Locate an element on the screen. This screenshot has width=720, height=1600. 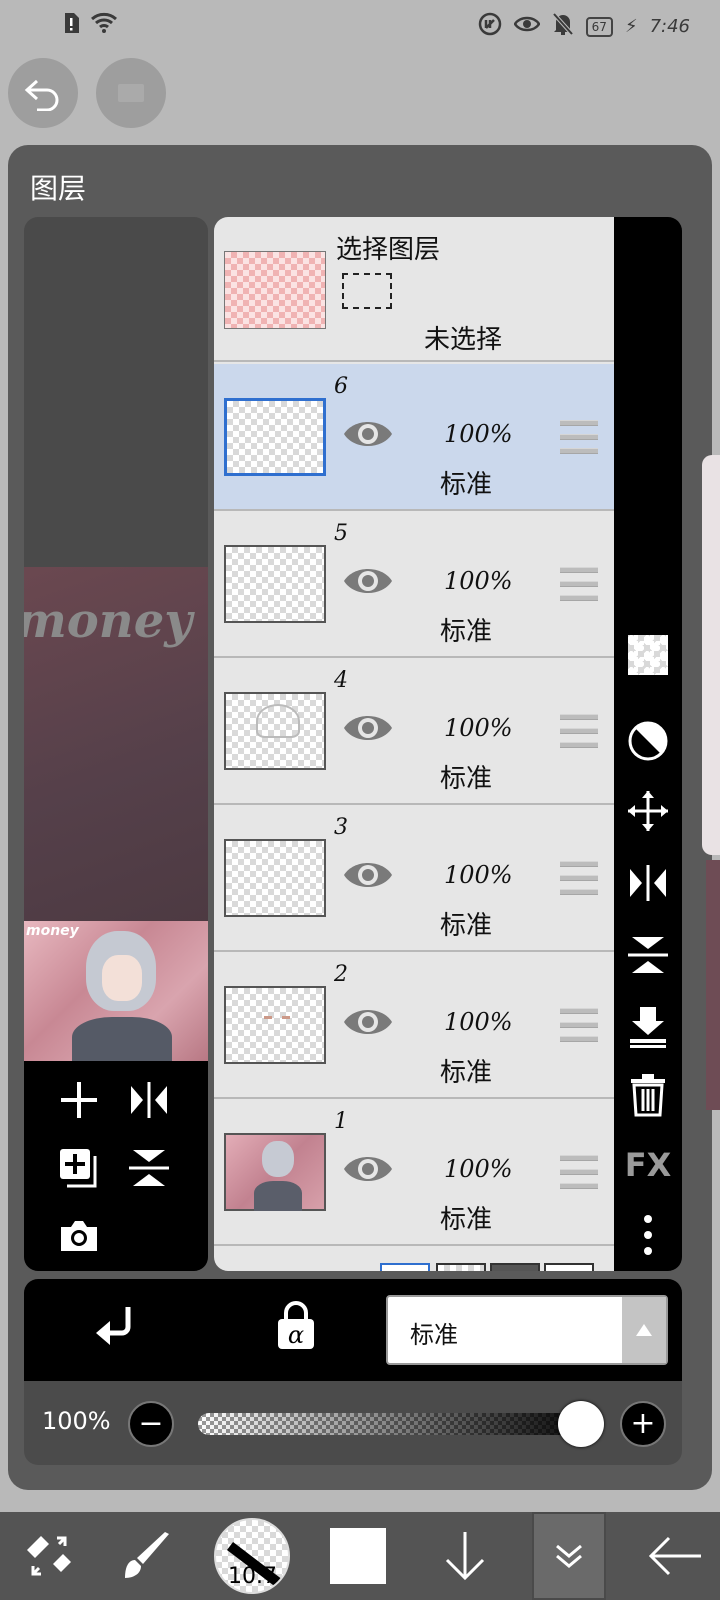
half-circle-icon is located at coordinates (648, 741).